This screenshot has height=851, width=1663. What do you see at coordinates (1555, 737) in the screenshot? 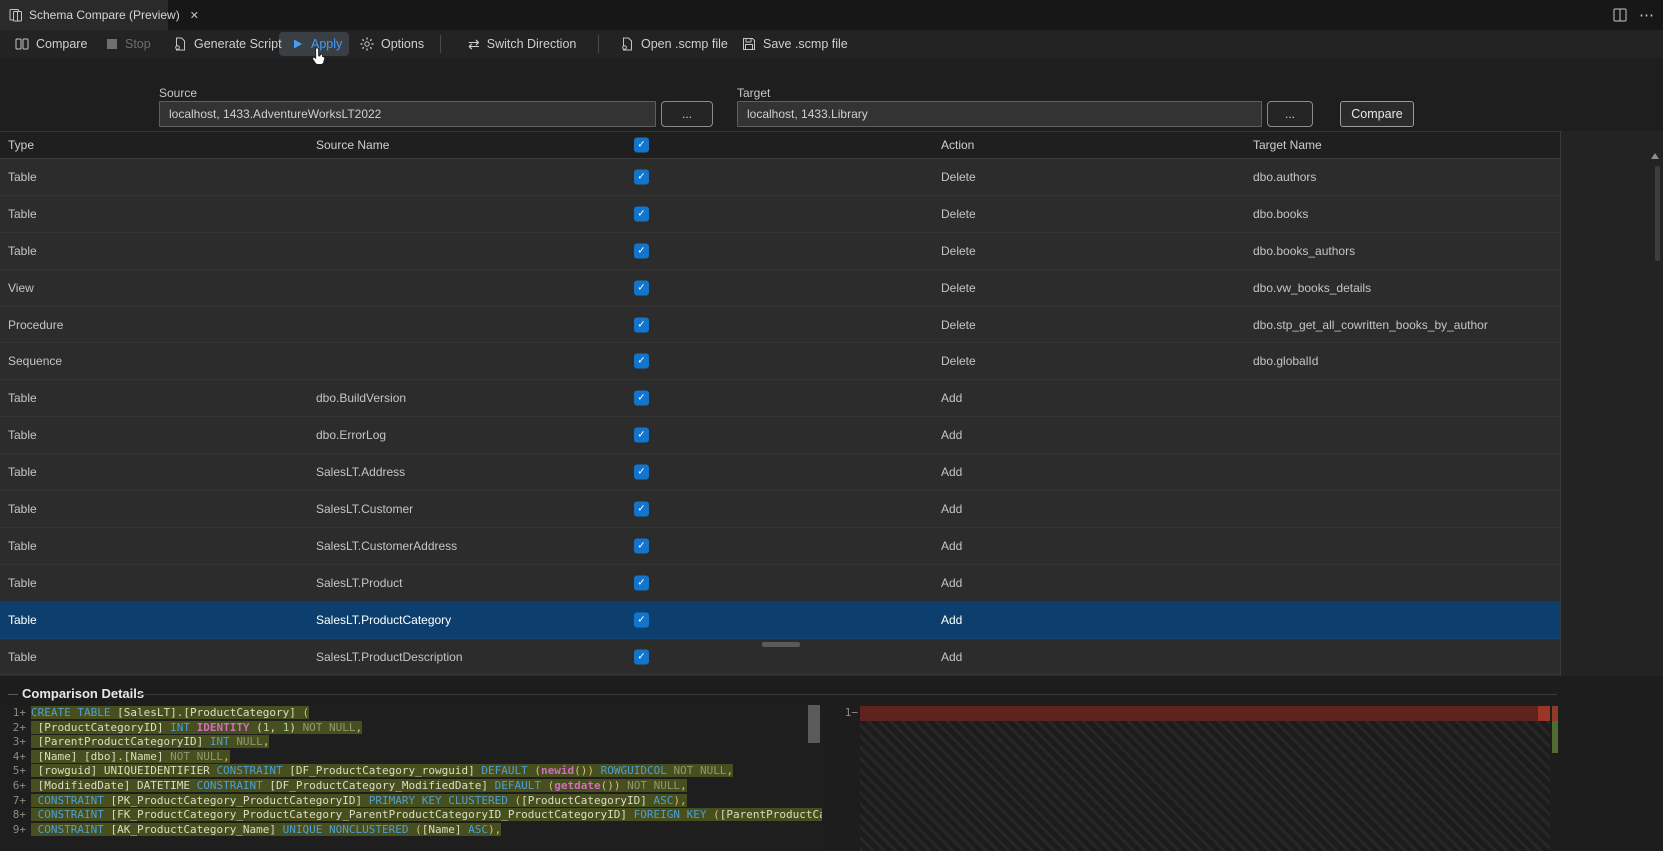
I see `overview-ruler-added-mark` at bounding box center [1555, 737].